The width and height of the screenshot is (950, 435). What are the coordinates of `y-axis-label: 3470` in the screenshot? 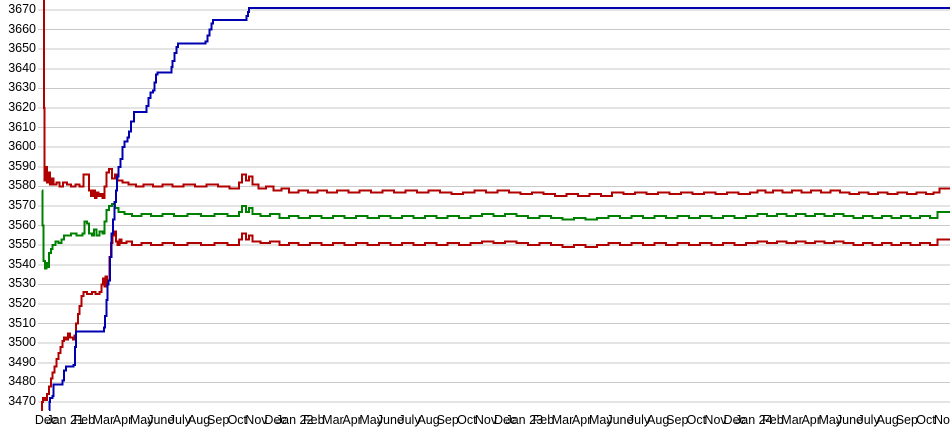 It's located at (22, 401).